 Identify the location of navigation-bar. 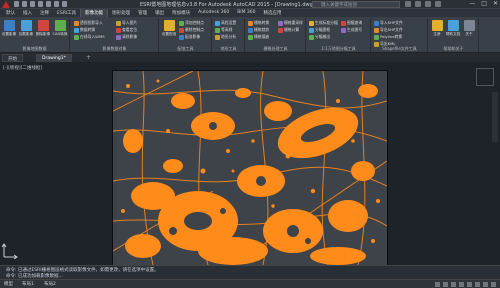
(495, 117).